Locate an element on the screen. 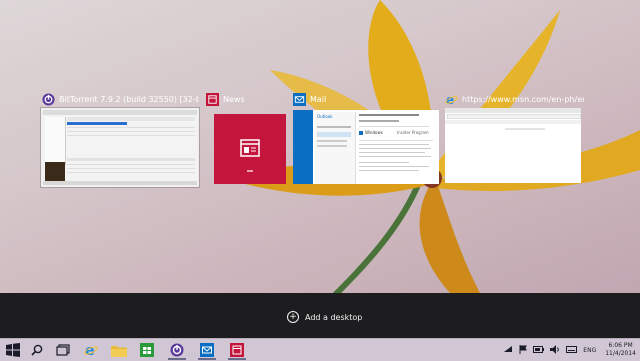 The width and height of the screenshot is (640, 361). store-icon is located at coordinates (147, 350).